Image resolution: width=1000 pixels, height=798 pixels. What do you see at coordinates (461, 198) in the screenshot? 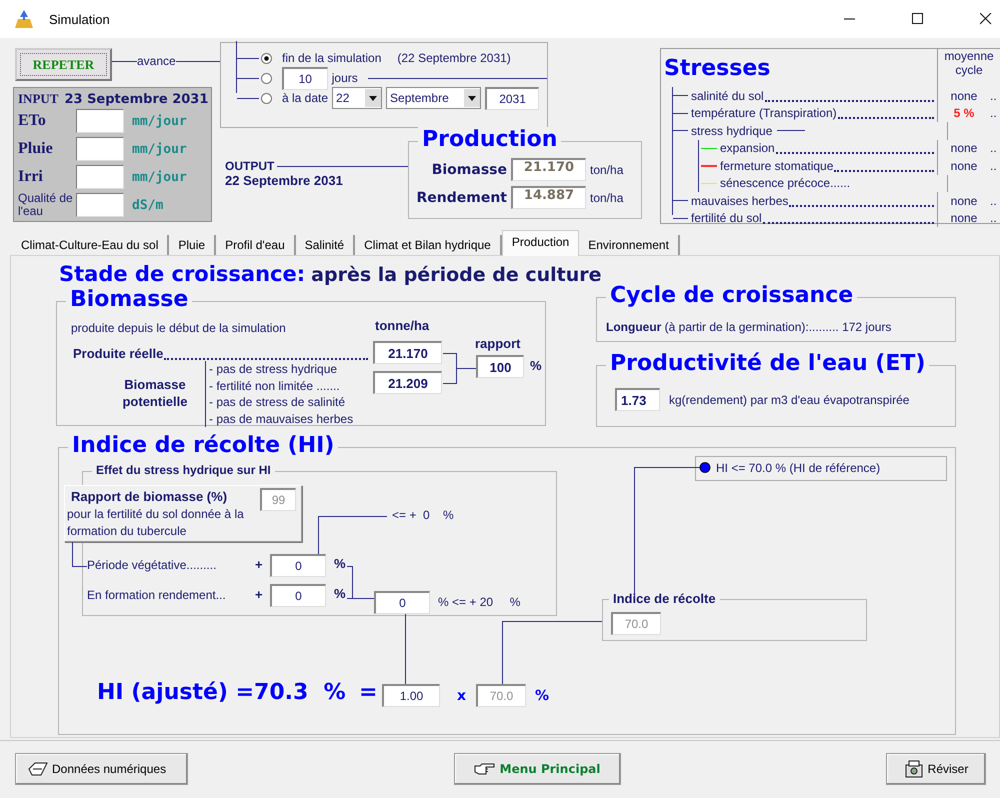
I see `production-label: Rendement` at bounding box center [461, 198].